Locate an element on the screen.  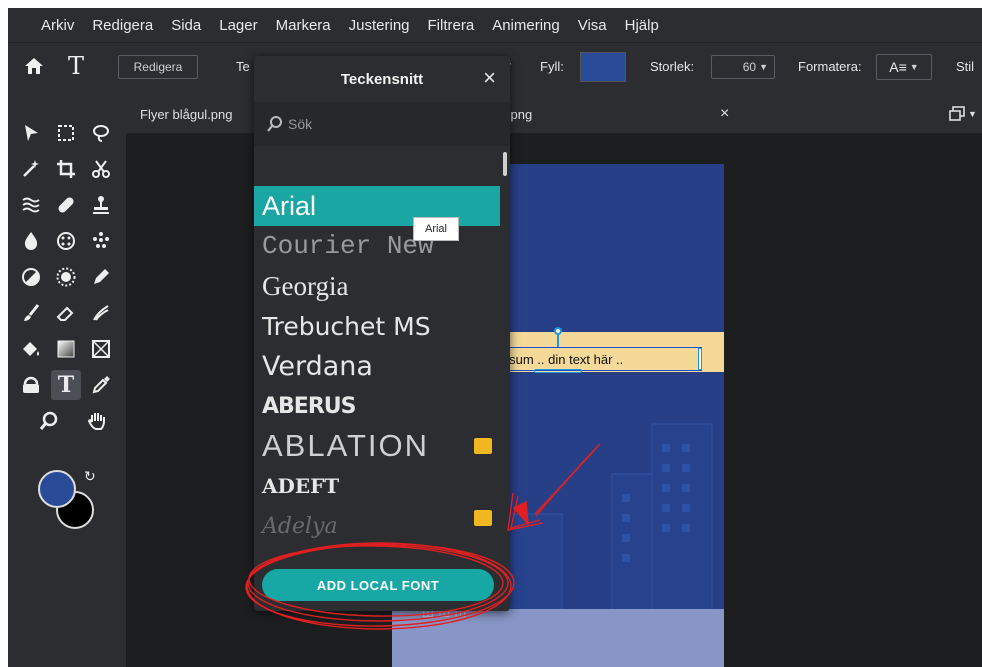
window-arrange-icon: ▼ is located at coordinates (962, 114).